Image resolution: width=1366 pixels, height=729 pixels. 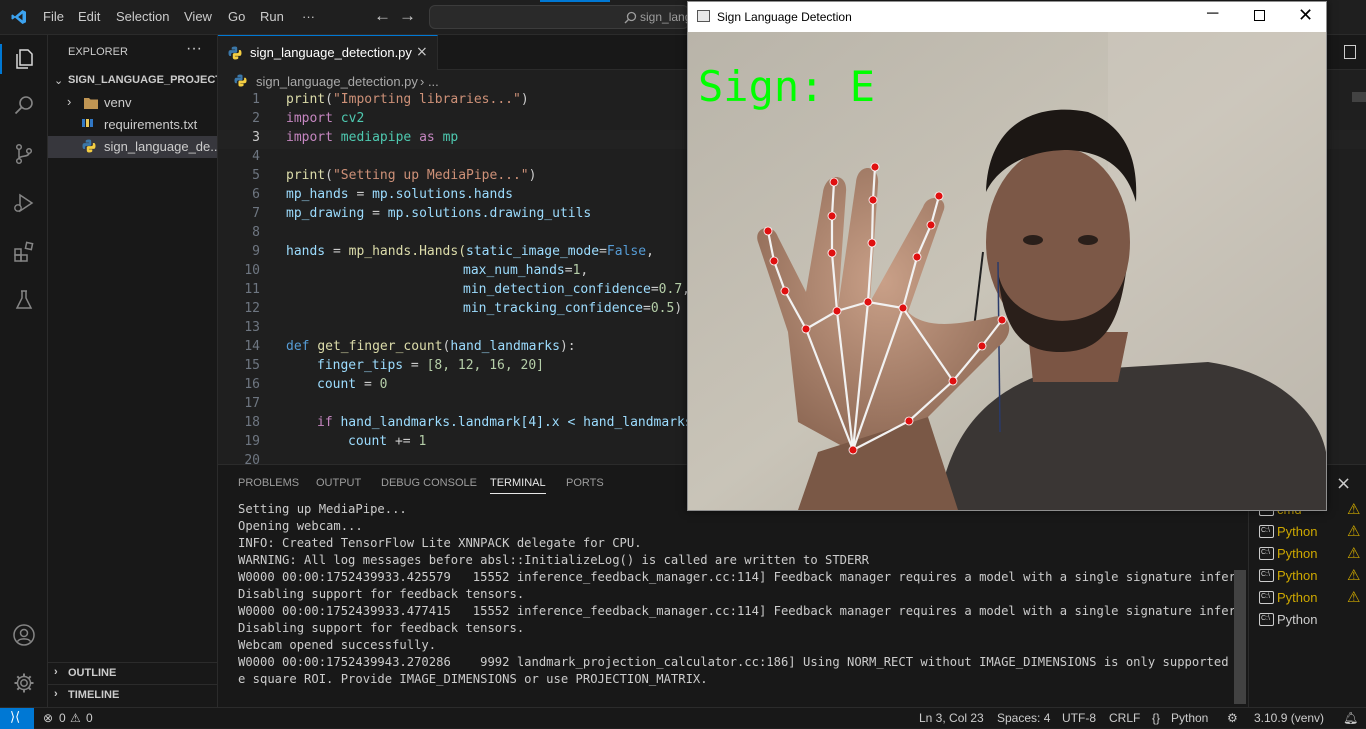 What do you see at coordinates (89, 718) in the screenshot?
I see `problems-warnings-count: 0` at bounding box center [89, 718].